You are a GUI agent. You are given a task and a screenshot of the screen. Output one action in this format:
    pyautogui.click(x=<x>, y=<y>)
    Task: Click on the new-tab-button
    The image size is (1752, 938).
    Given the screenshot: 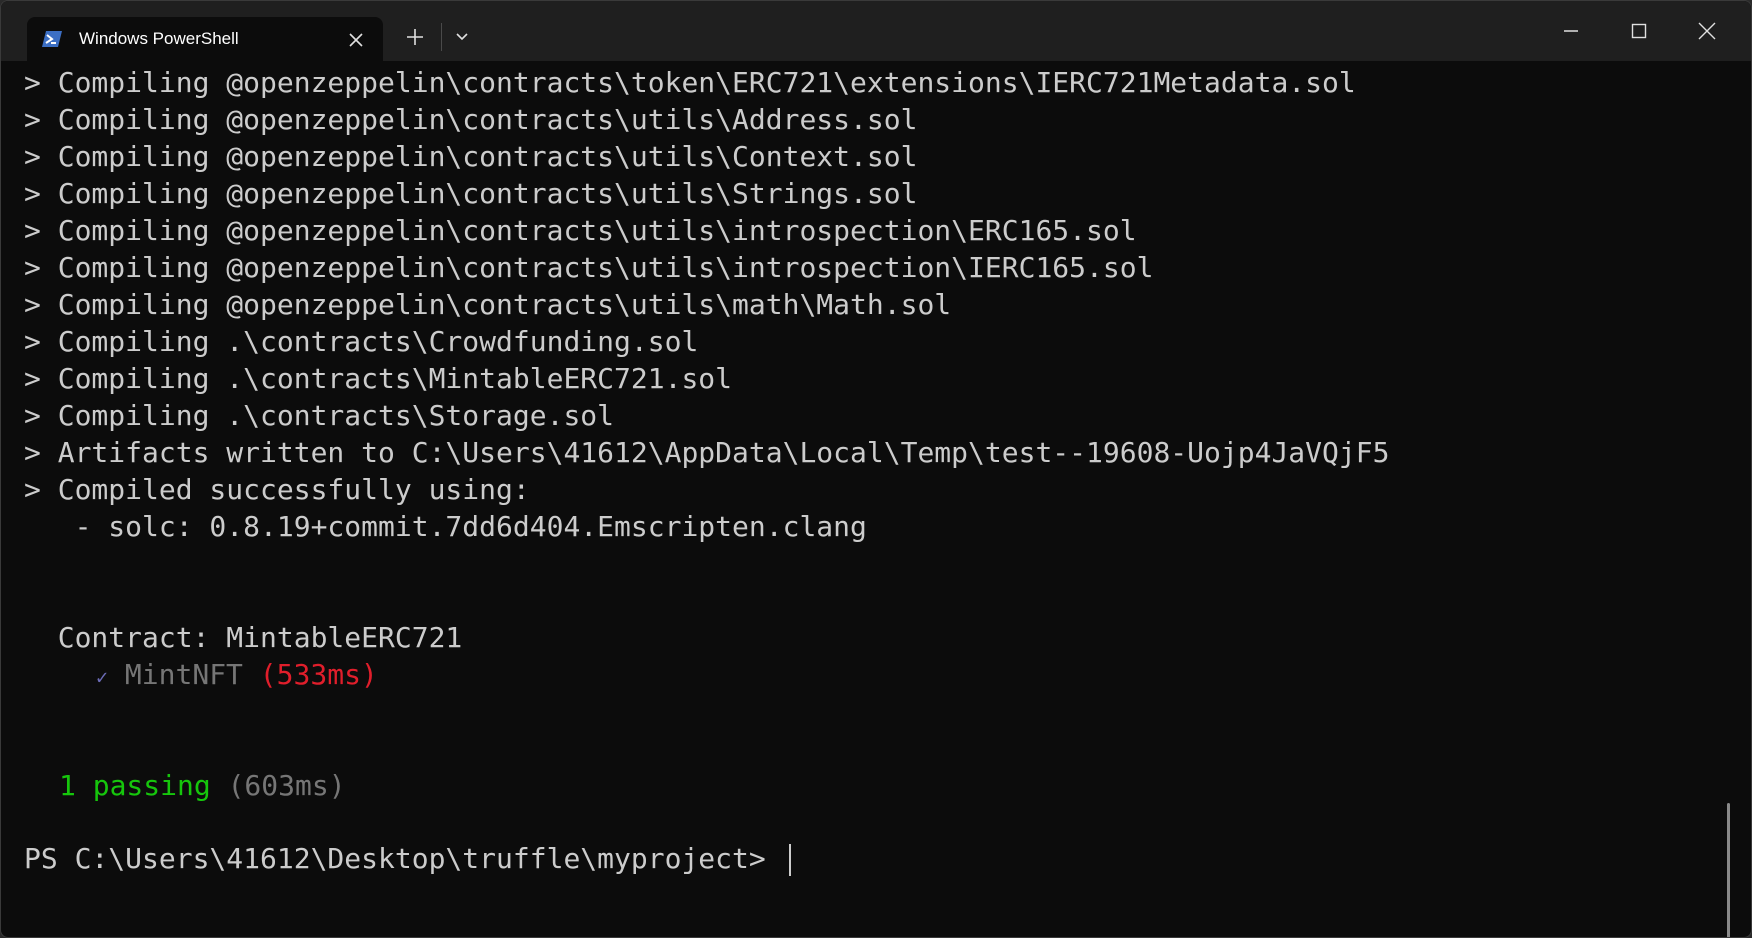 What is the action you would take?
    pyautogui.click(x=415, y=37)
    